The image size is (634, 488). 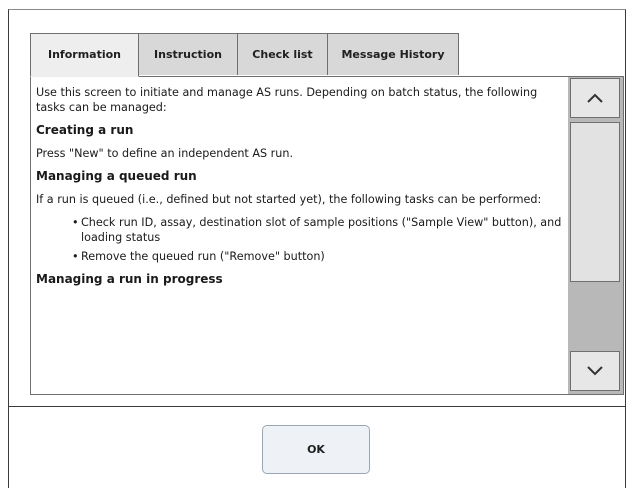 I want to click on scrollbar-thumb, so click(x=595, y=202).